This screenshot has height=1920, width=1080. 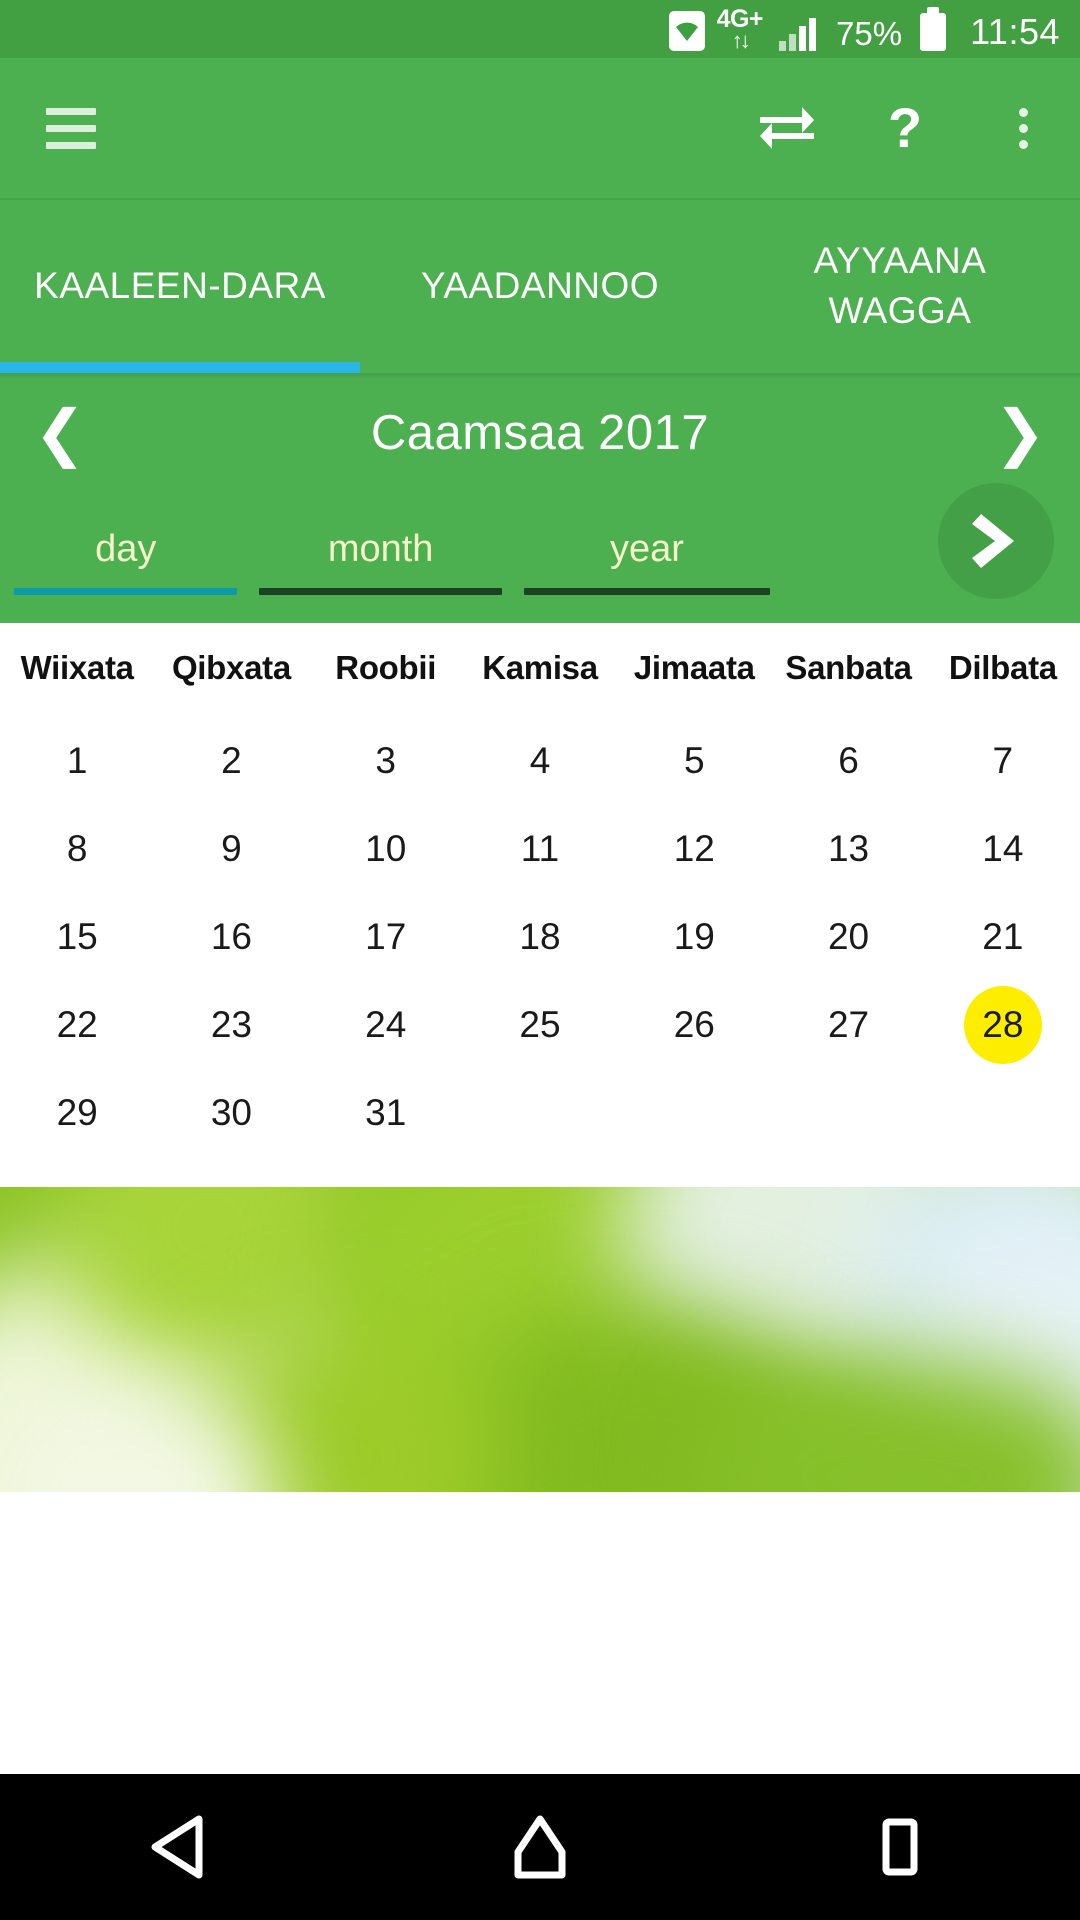 I want to click on calendar-day-cell: 1, so click(x=77, y=761).